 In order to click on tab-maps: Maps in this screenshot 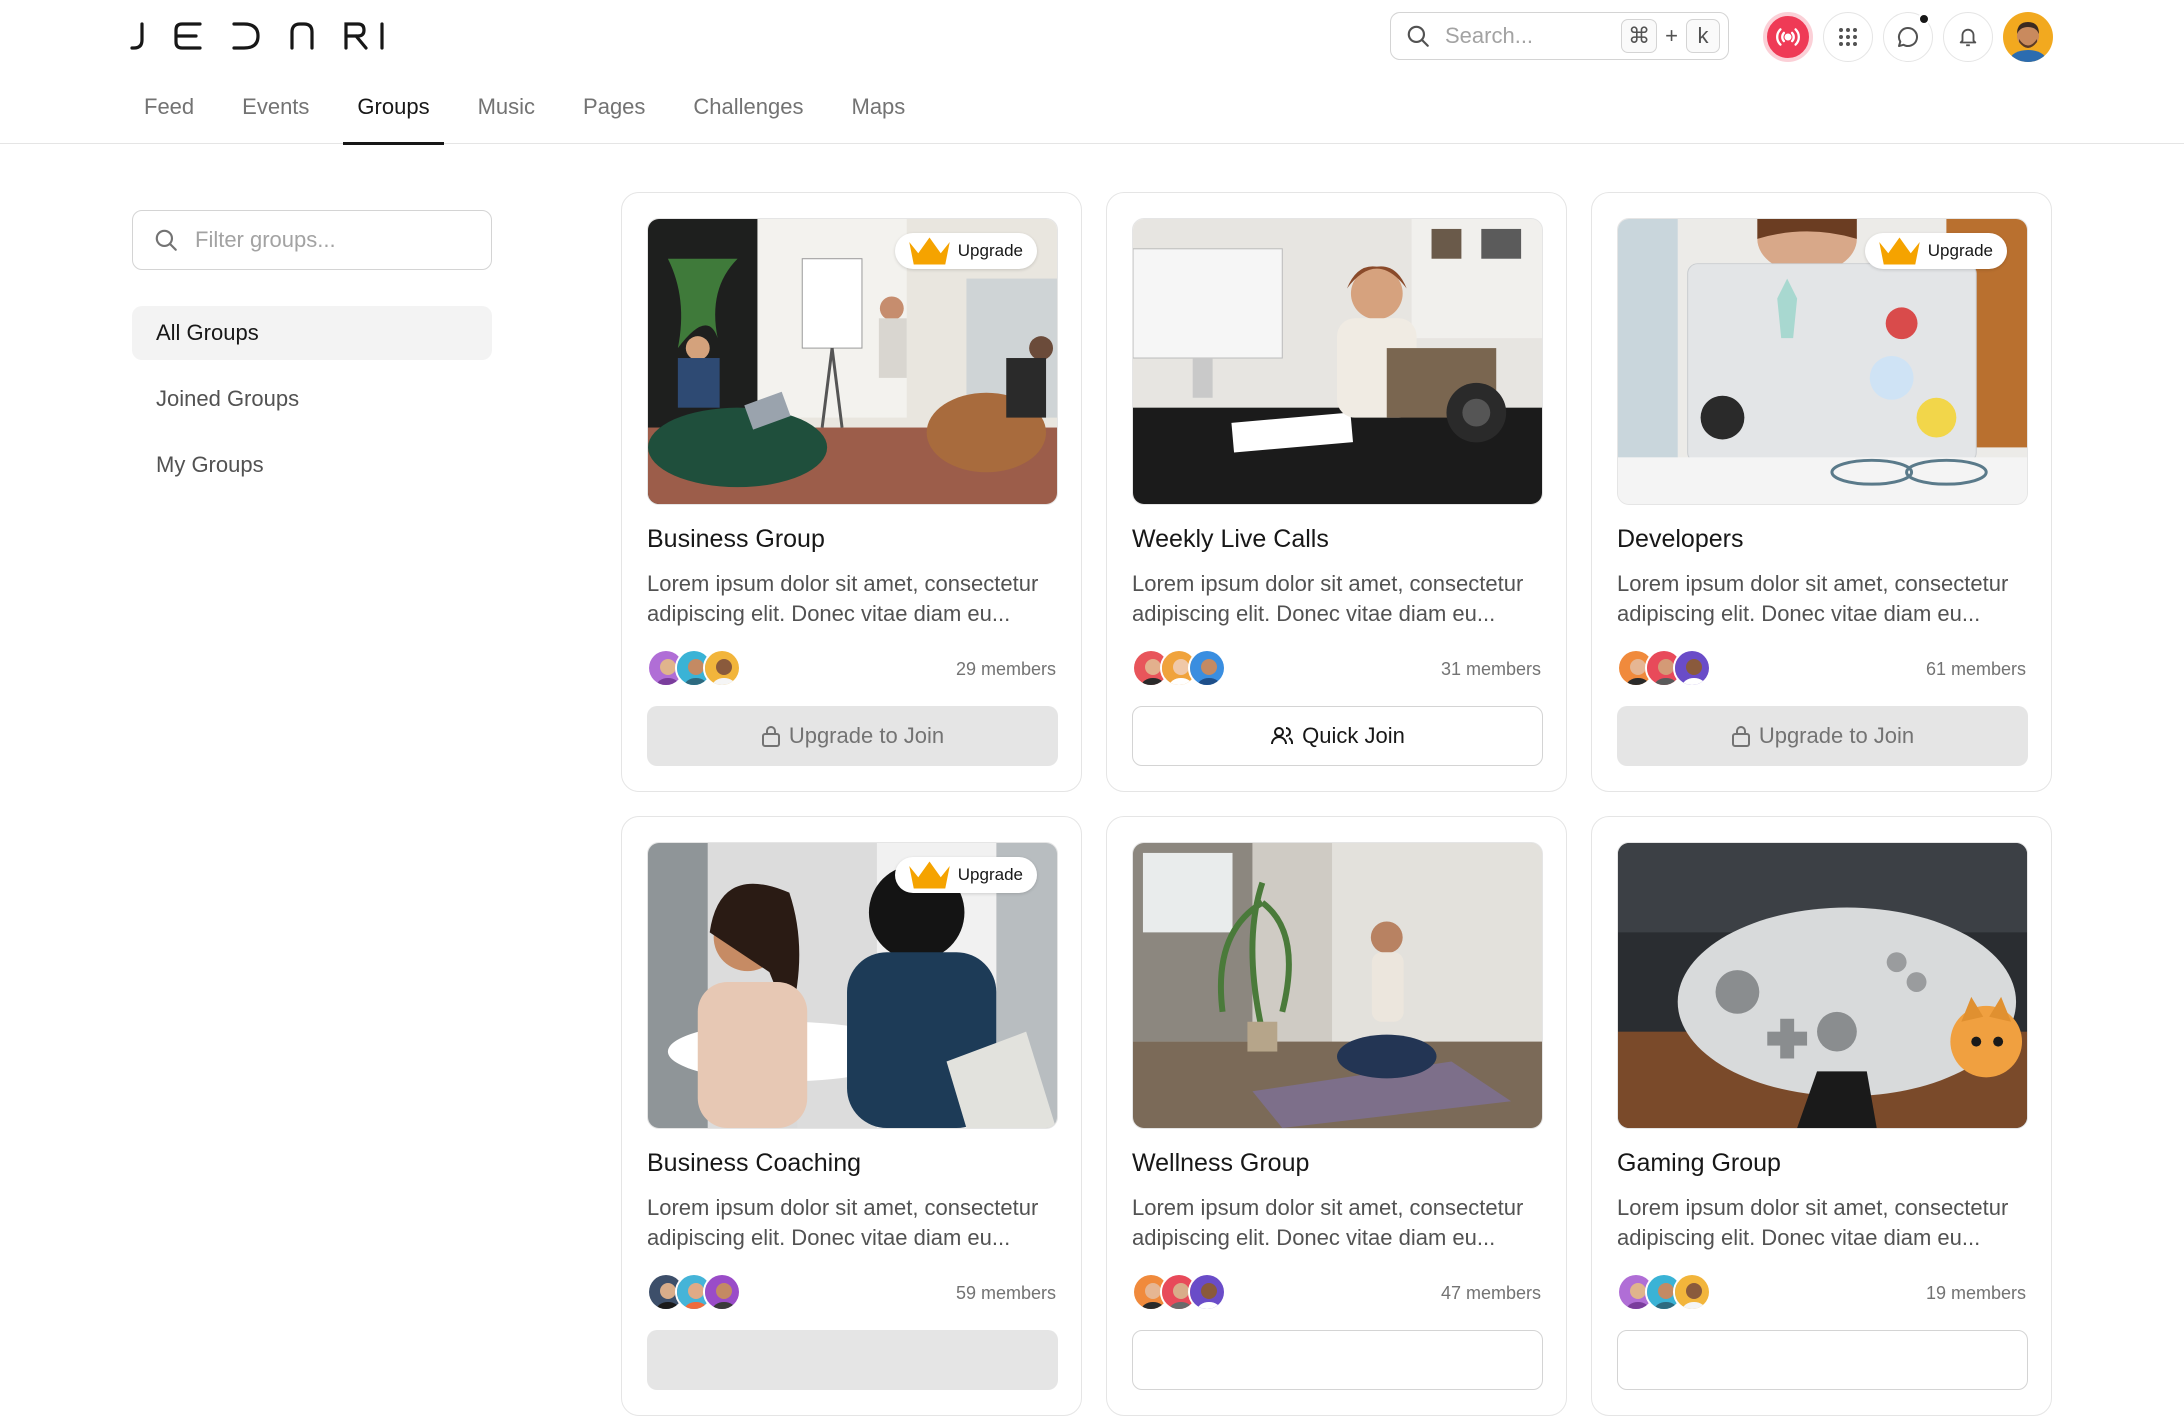, I will do `click(879, 114)`.